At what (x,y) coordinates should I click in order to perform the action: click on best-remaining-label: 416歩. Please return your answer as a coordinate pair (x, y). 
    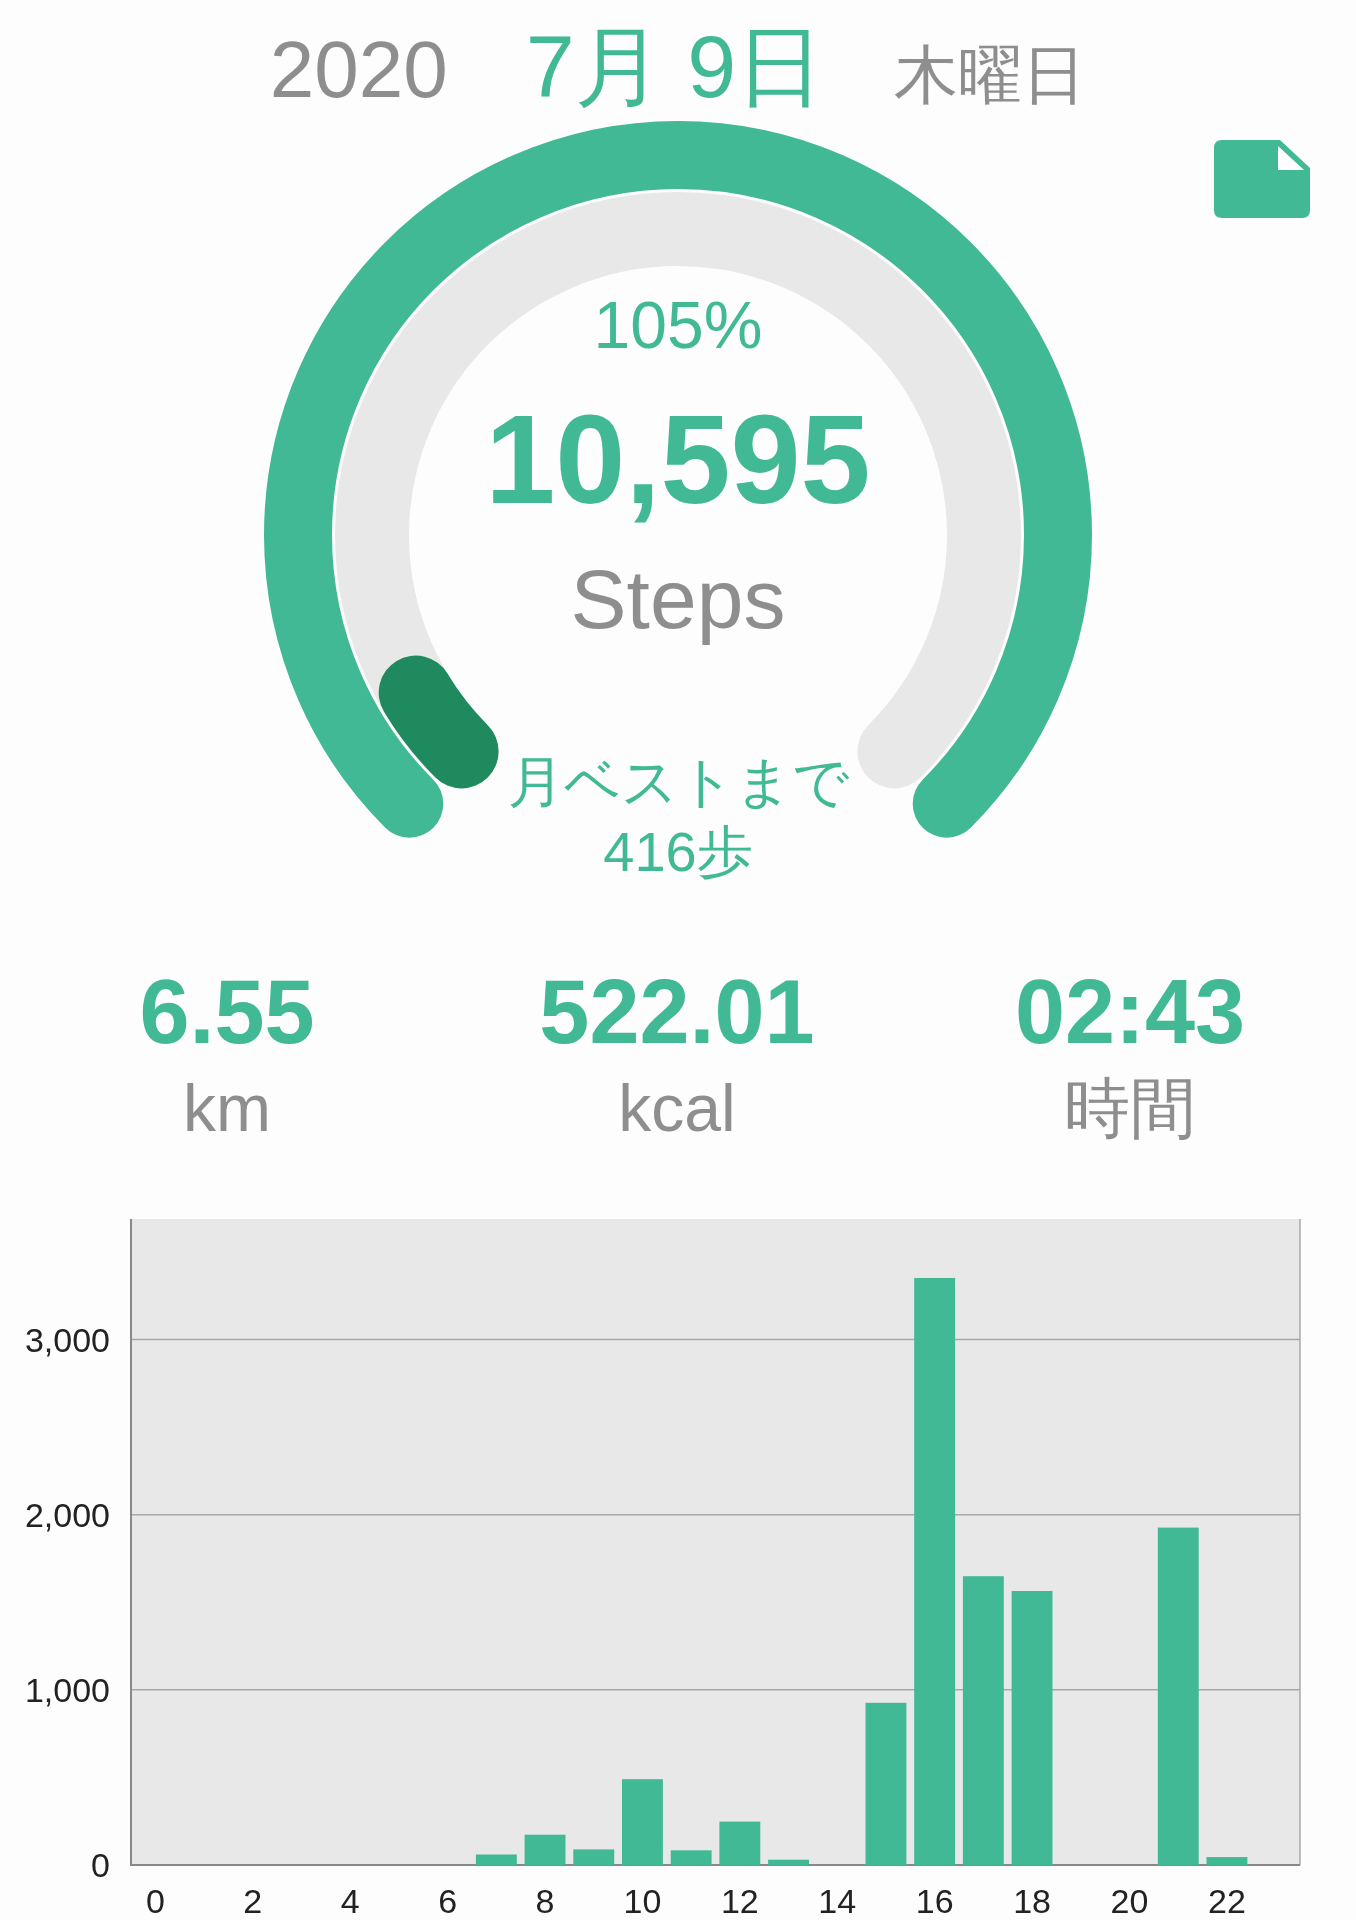
    Looking at the image, I should click on (678, 852).